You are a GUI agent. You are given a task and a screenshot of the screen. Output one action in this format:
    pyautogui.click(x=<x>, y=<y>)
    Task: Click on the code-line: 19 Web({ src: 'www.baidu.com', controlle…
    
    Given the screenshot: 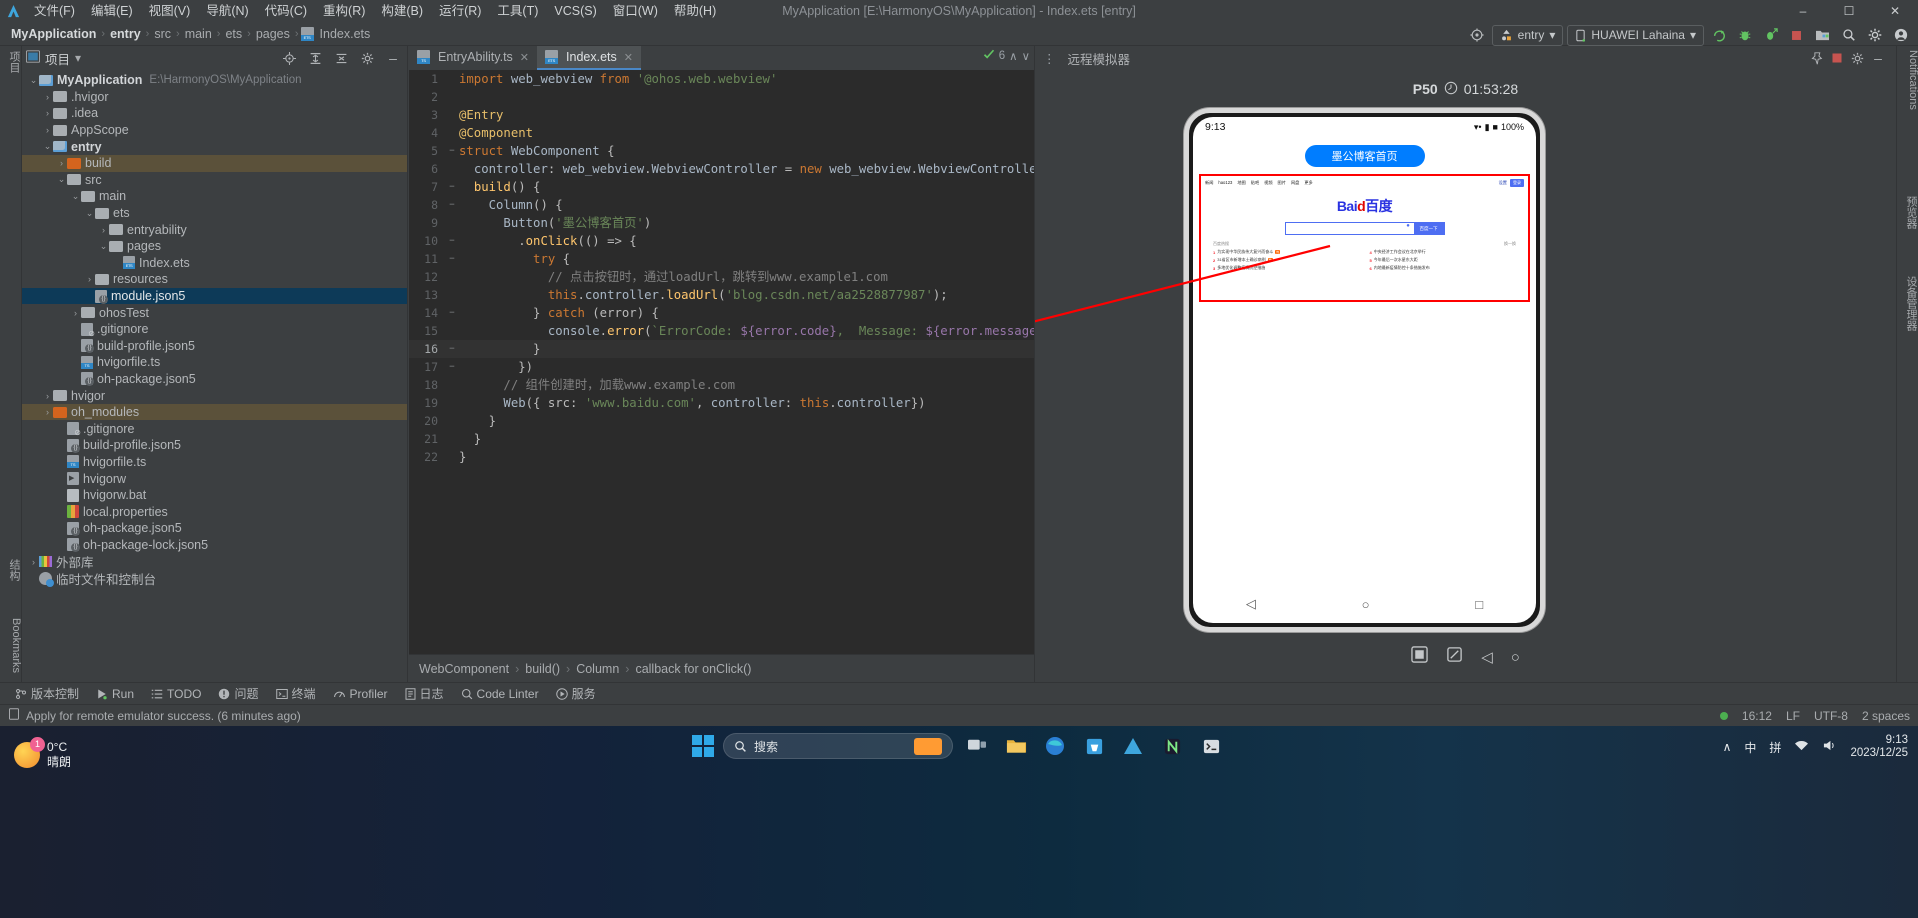 What is the action you would take?
    pyautogui.click(x=721, y=403)
    